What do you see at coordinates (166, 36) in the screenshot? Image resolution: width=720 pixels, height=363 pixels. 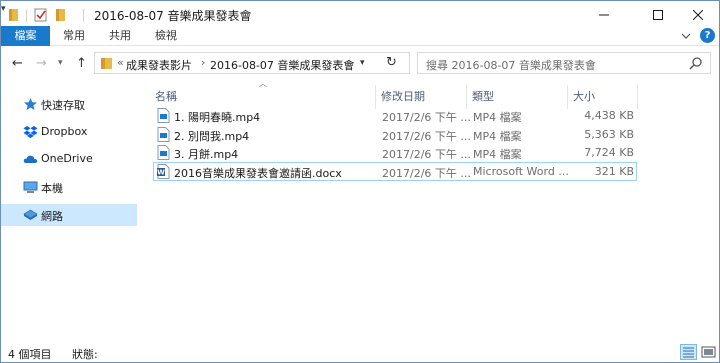 I see `tab-view: 檢視` at bounding box center [166, 36].